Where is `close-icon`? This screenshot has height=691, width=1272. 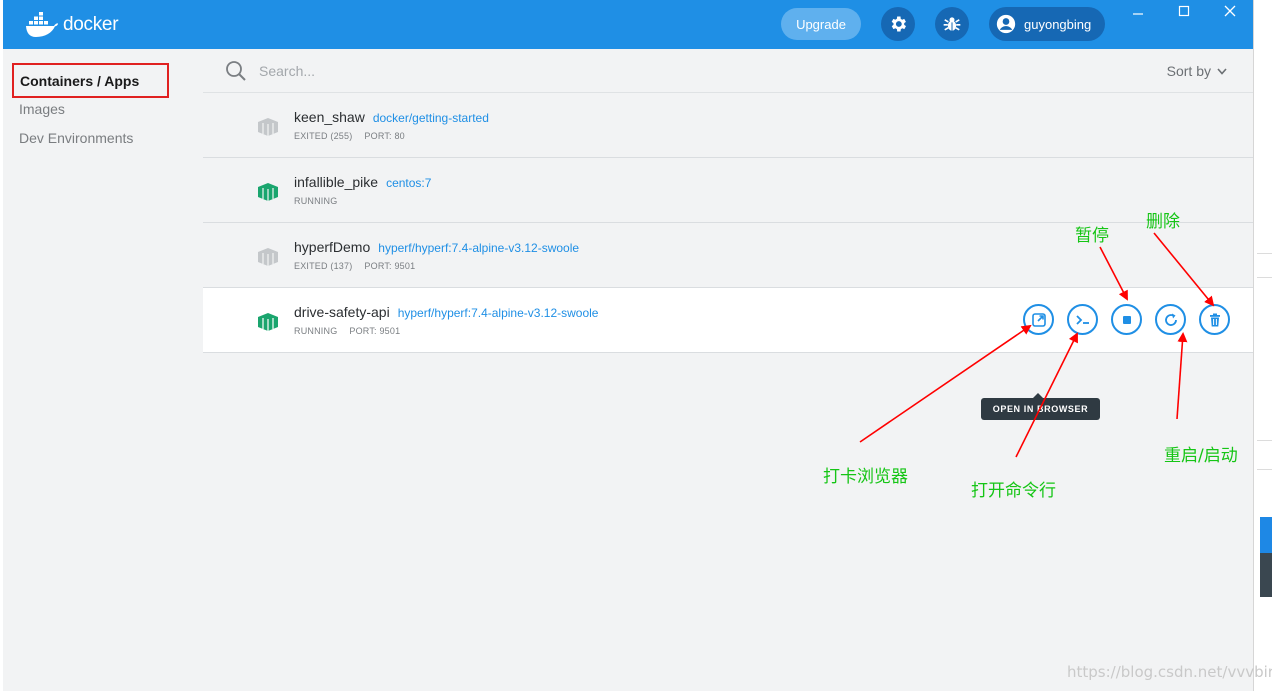
close-icon is located at coordinates (1230, 11).